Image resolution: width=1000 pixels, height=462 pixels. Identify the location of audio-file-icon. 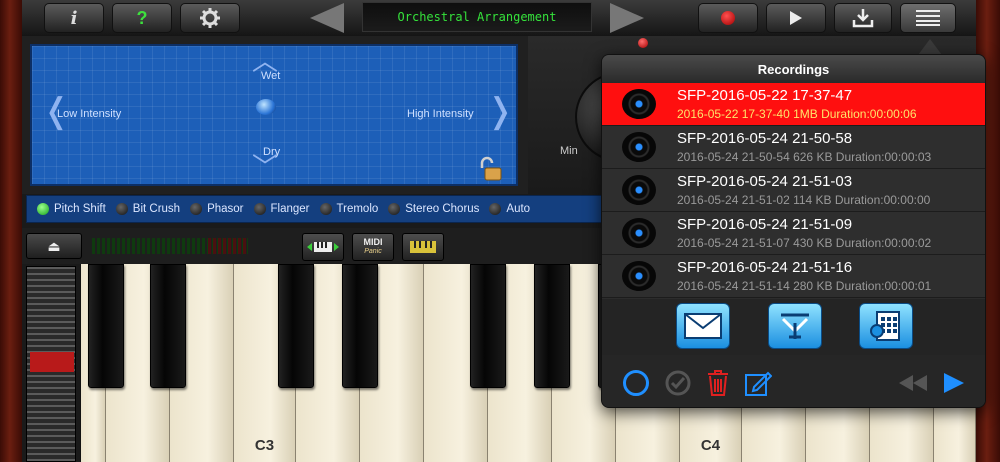
(885, 326).